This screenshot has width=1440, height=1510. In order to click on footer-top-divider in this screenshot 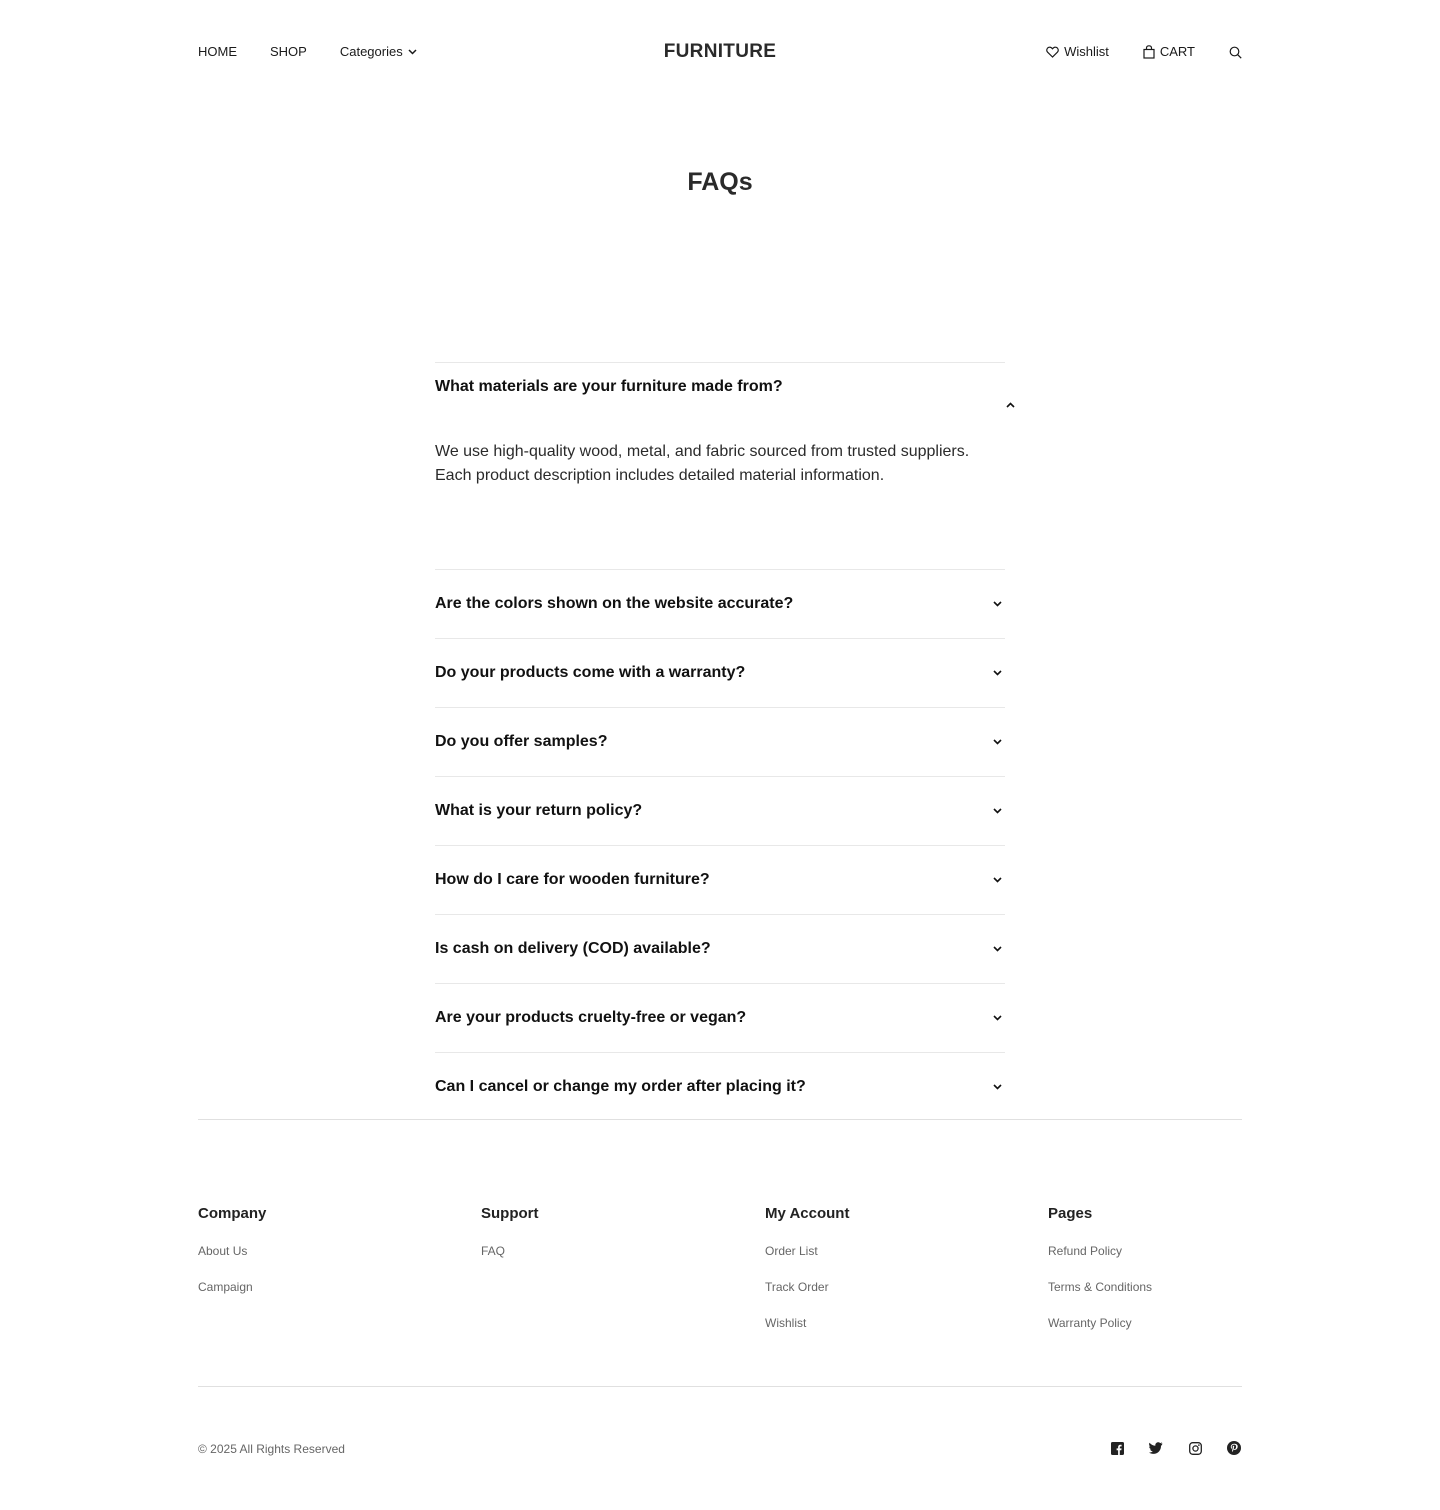, I will do `click(720, 1119)`.